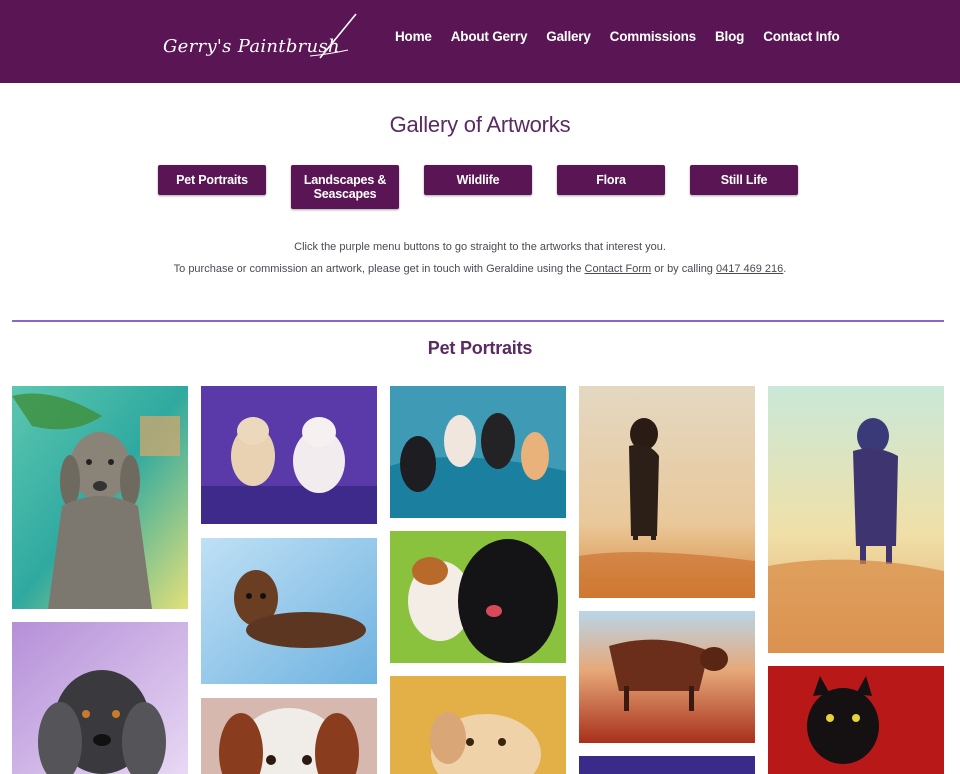 Image resolution: width=960 pixels, height=774 pixels. Describe the element at coordinates (856, 720) in the screenshot. I see `artwork-black-cat` at that location.